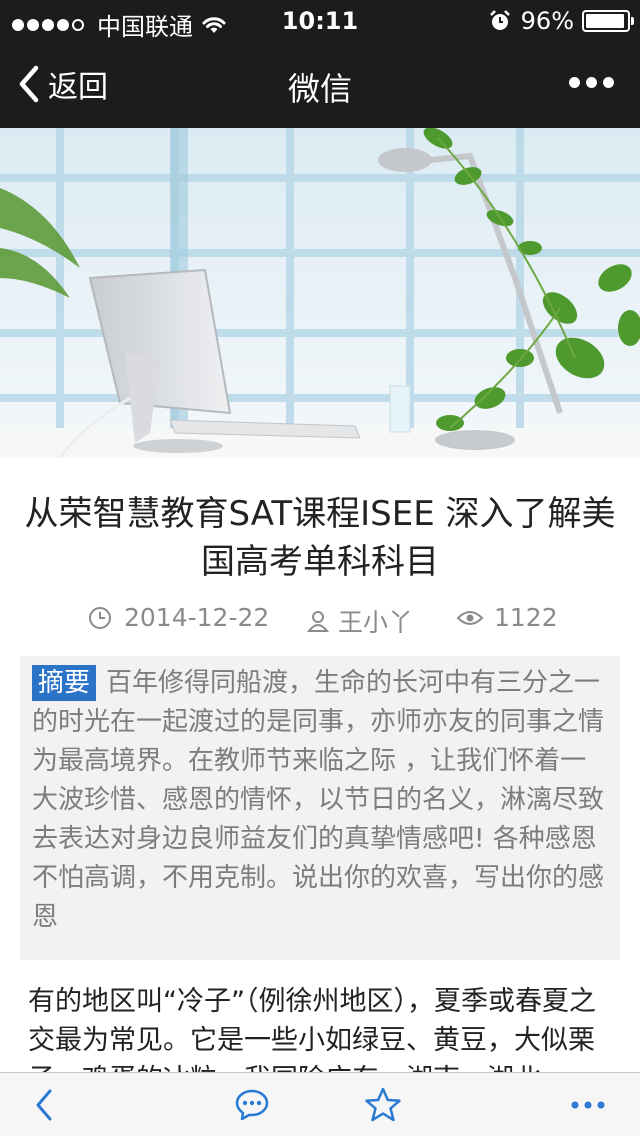 The width and height of the screenshot is (640, 1136). I want to click on meta-views: 1122, so click(507, 617).